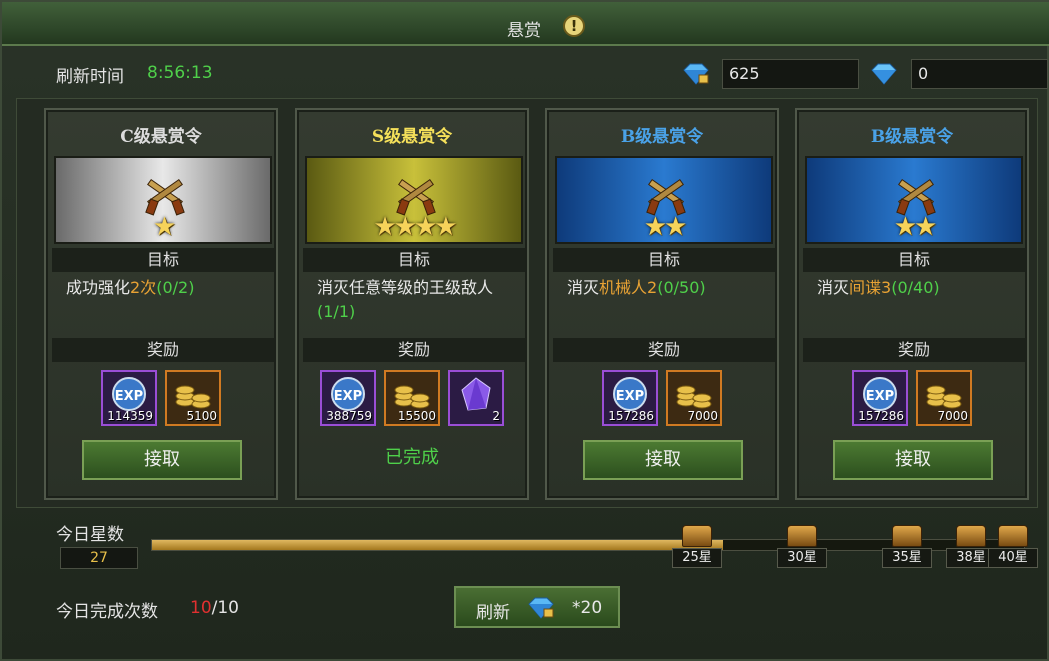  What do you see at coordinates (416, 416) in the screenshot?
I see `reward-amount: 15500` at bounding box center [416, 416].